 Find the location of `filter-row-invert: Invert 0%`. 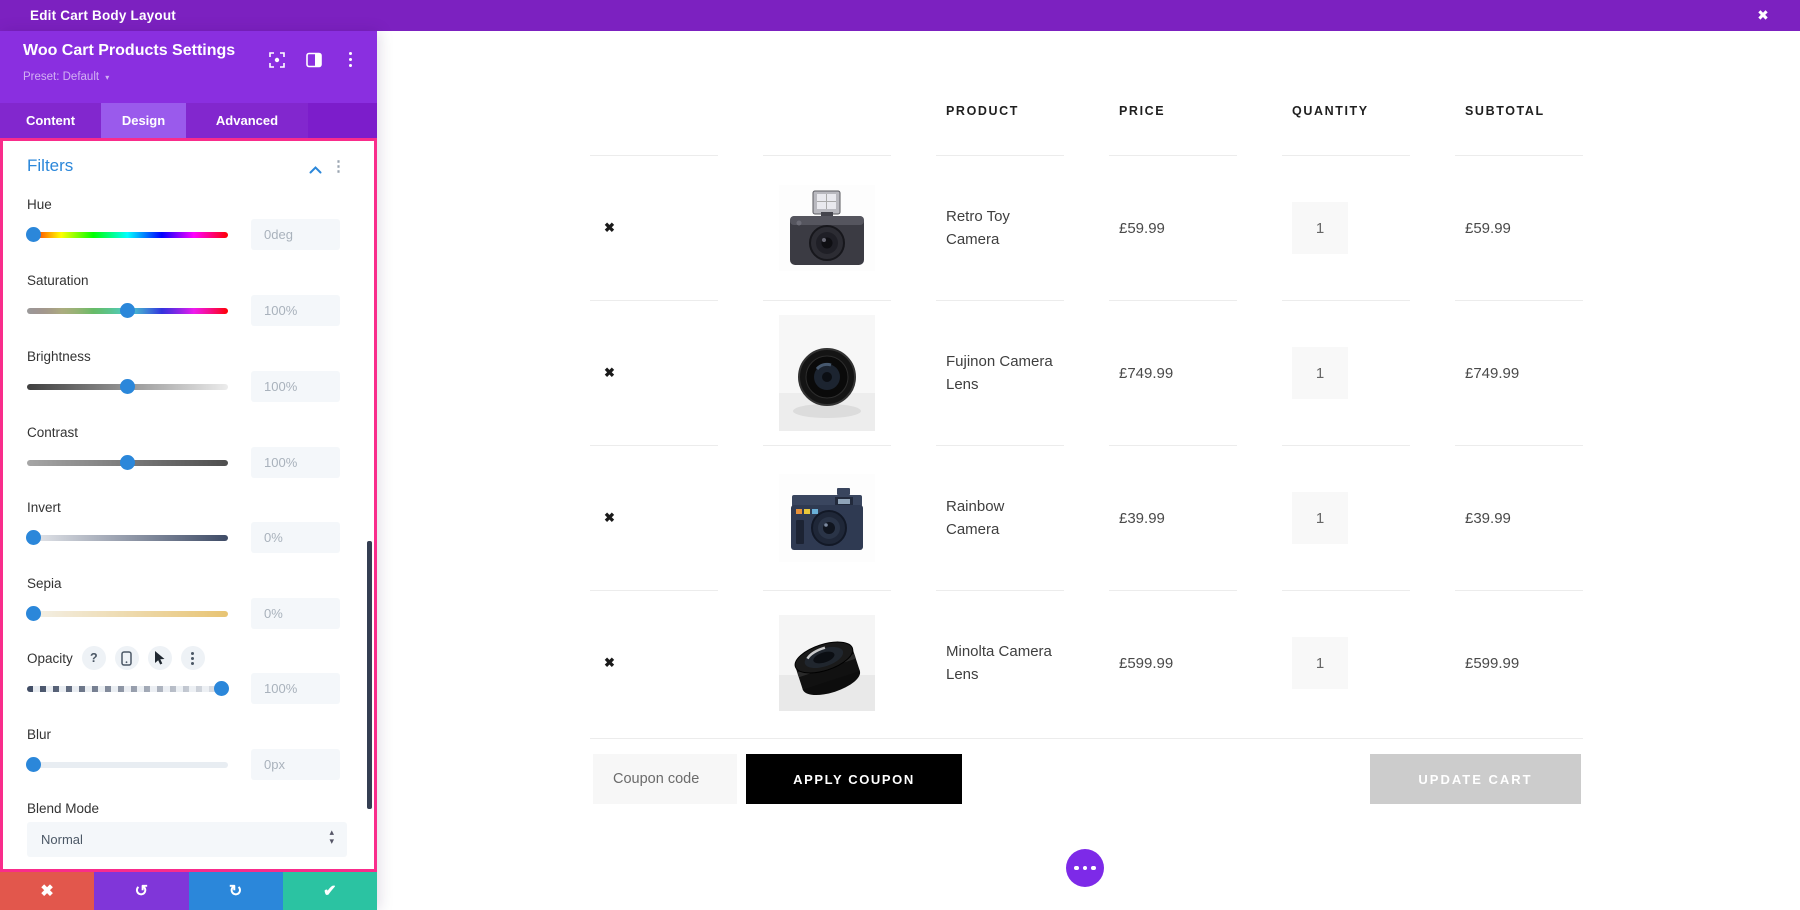

filter-row-invert: Invert 0% is located at coordinates (184, 526).